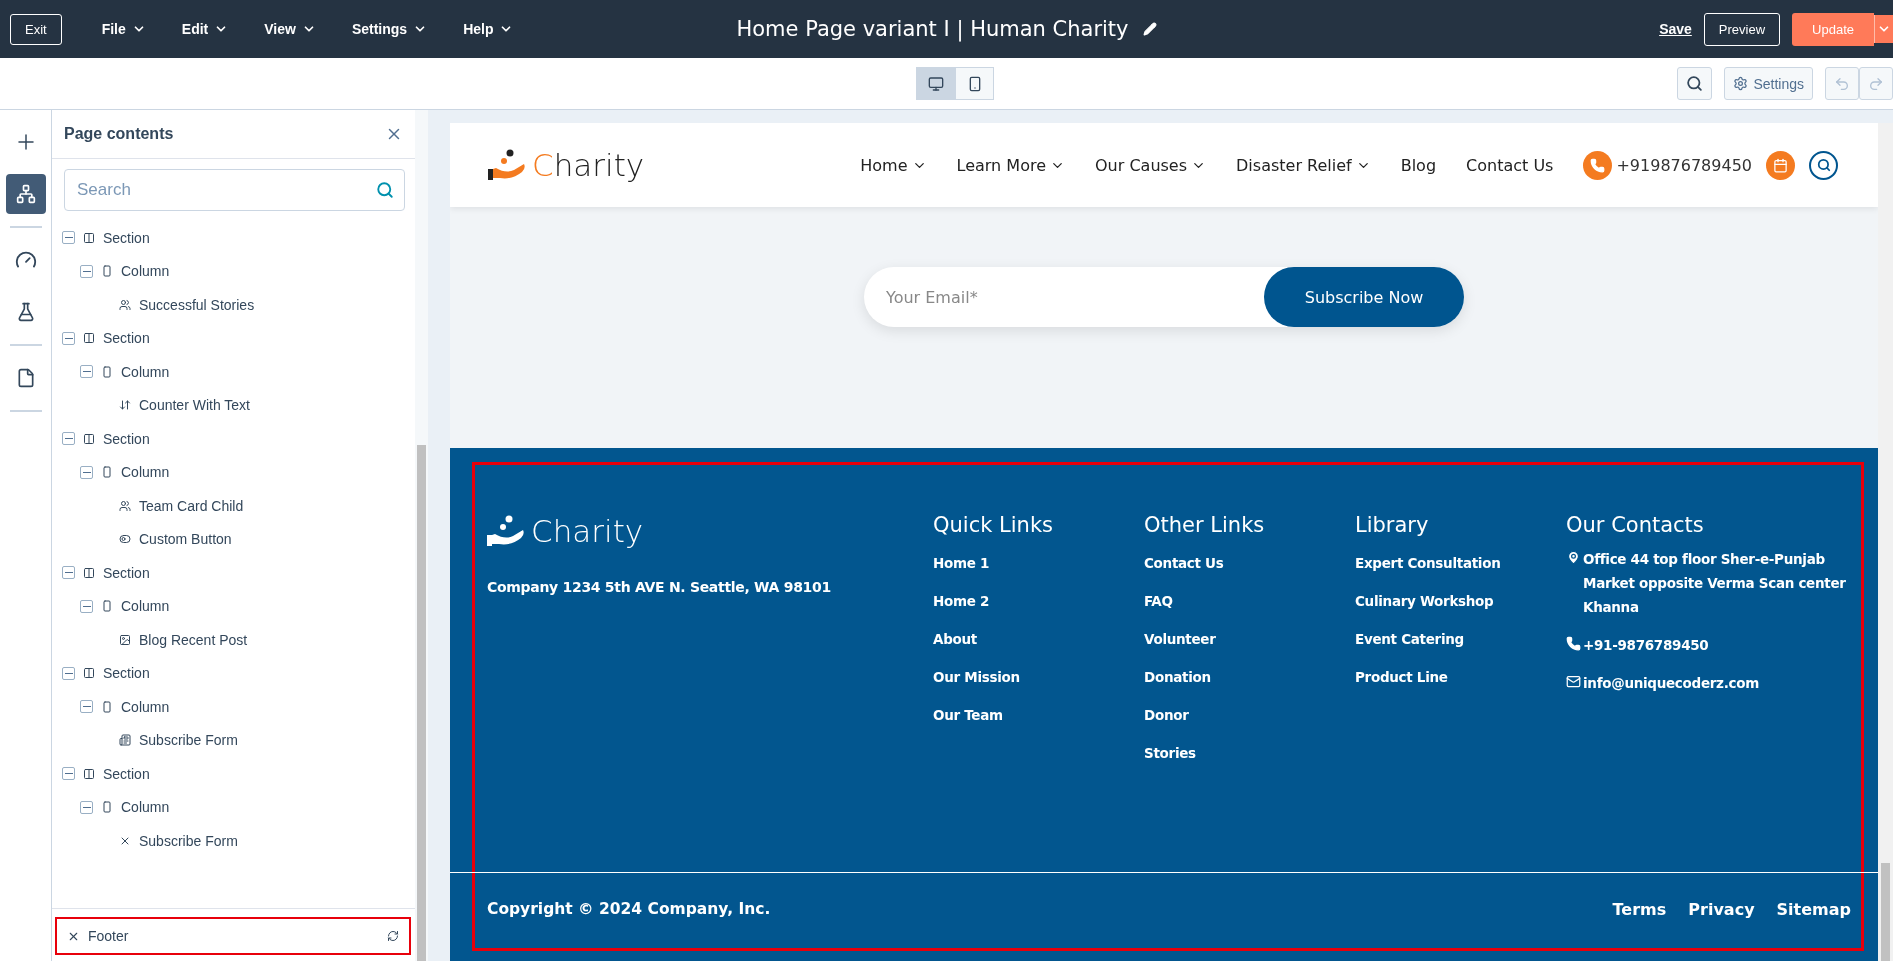 This screenshot has width=1893, height=961. What do you see at coordinates (389, 29) in the screenshot?
I see `menu-button: Settings` at bounding box center [389, 29].